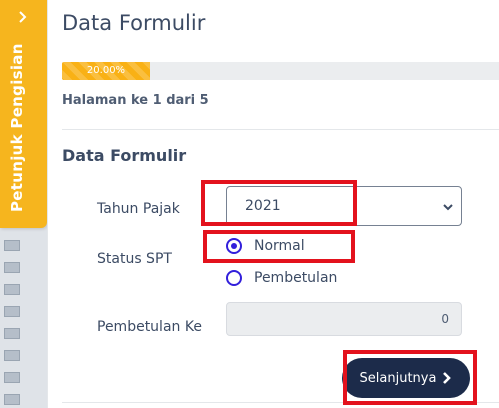 The height and width of the screenshot is (408, 499). Describe the element at coordinates (280, 71) in the screenshot. I see `progress-bar: 20.00%` at that location.